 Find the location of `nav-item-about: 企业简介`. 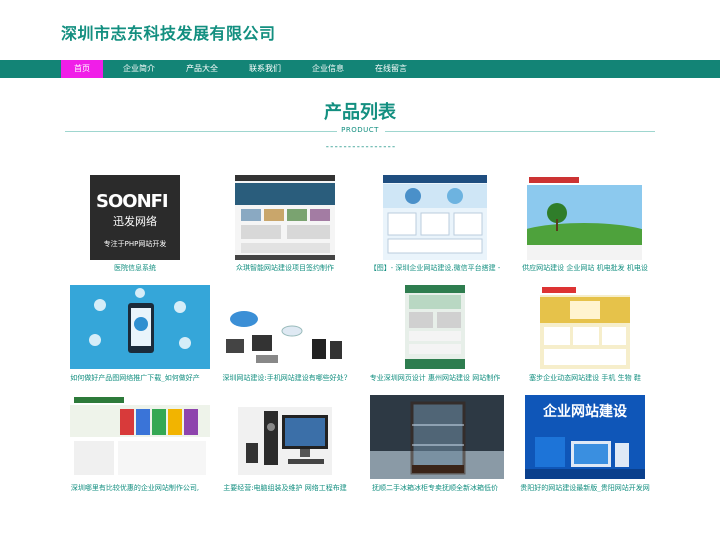

nav-item-about: 企业简介 is located at coordinates (139, 69).